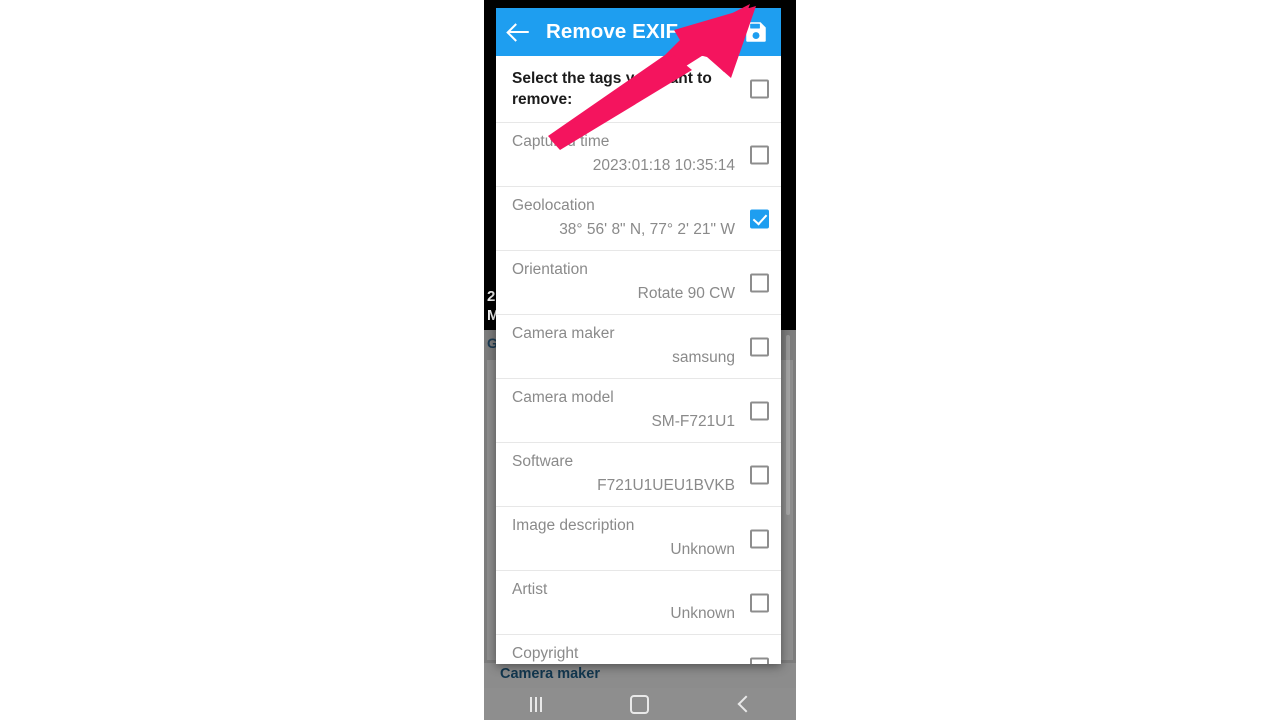 This screenshot has height=720, width=1280. What do you see at coordinates (638, 283) in the screenshot?
I see `table-row: Orientation Rotate 90 CW` at bounding box center [638, 283].